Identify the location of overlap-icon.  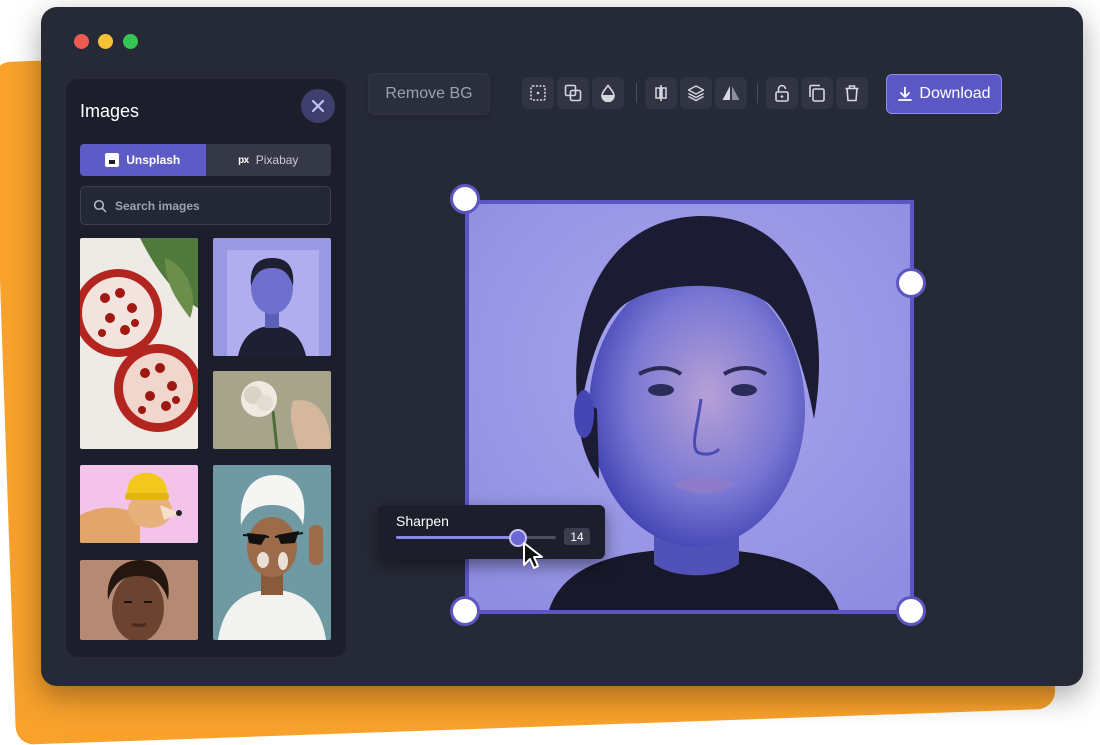
(573, 93).